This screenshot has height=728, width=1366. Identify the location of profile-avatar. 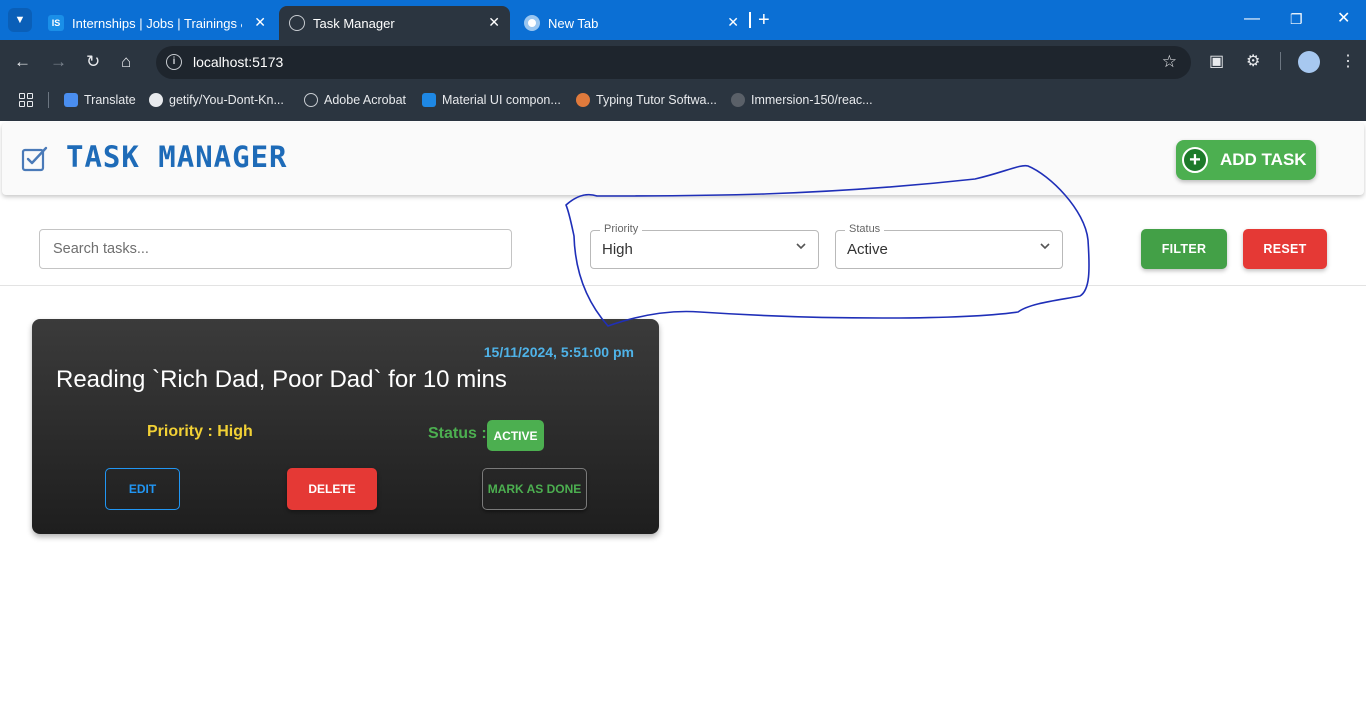
(1309, 62).